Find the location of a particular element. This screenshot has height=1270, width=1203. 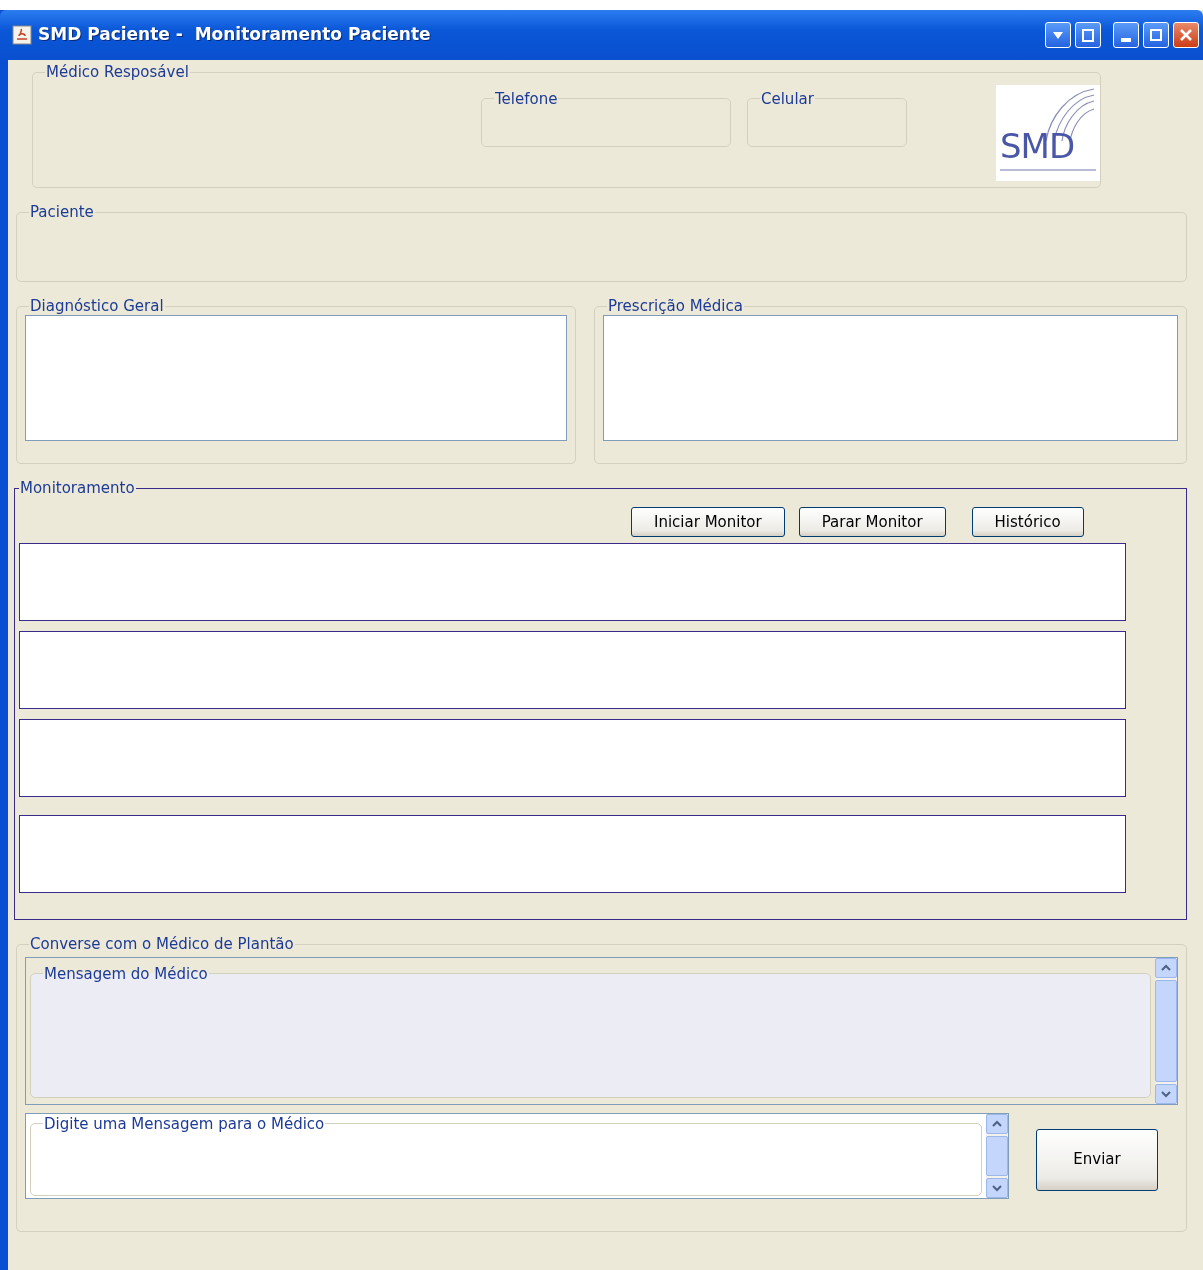

window-title: SMD Paciente - Monitoramento Paciente is located at coordinates (234, 35).